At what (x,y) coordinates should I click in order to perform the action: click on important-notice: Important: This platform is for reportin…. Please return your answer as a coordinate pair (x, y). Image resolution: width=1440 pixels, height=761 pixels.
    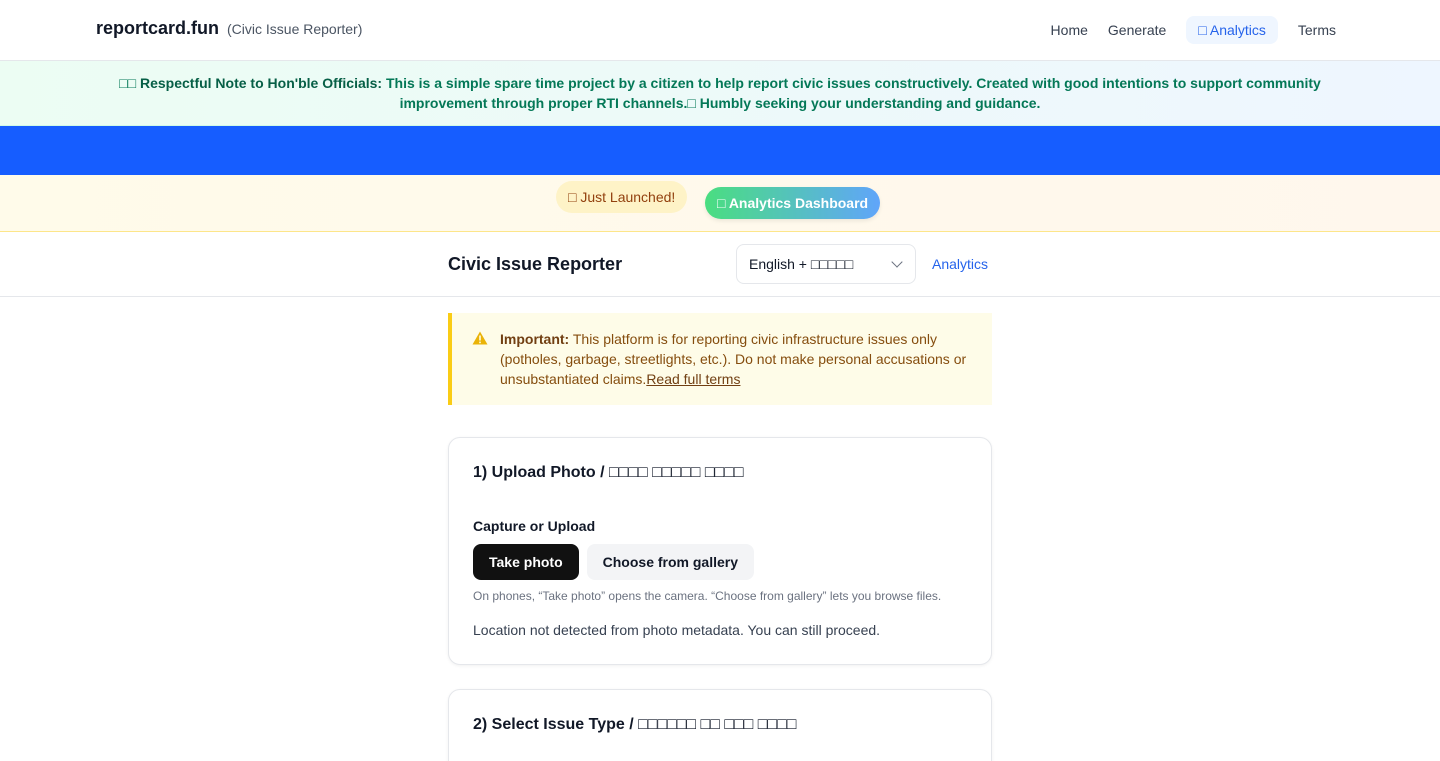
    Looking at the image, I should click on (720, 359).